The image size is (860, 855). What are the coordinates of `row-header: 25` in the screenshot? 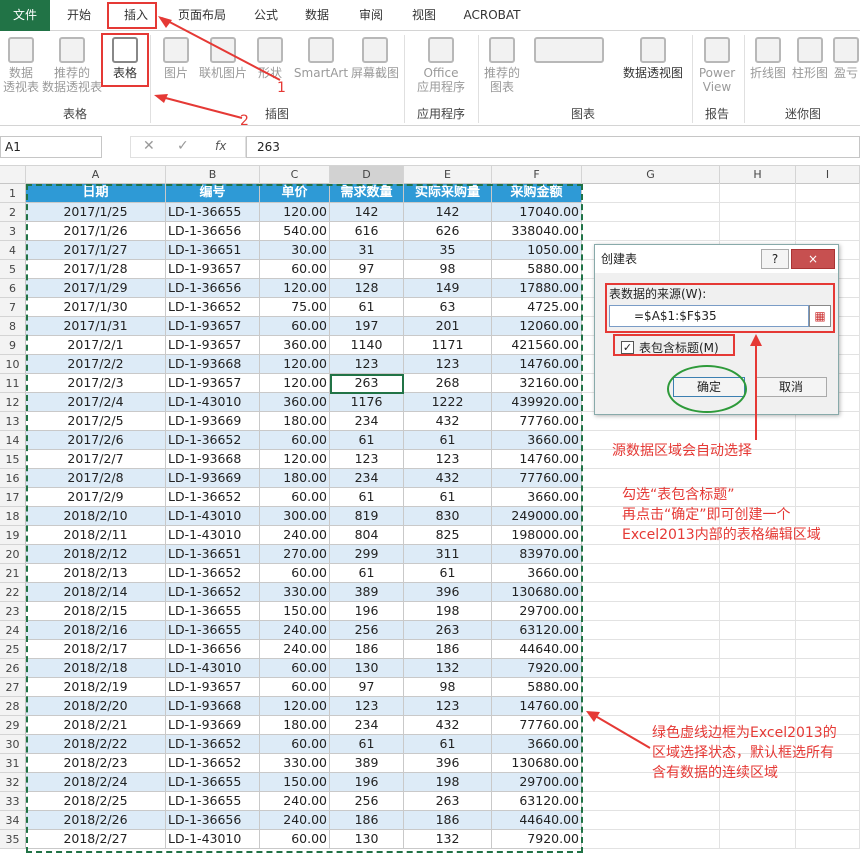 It's located at (13, 649).